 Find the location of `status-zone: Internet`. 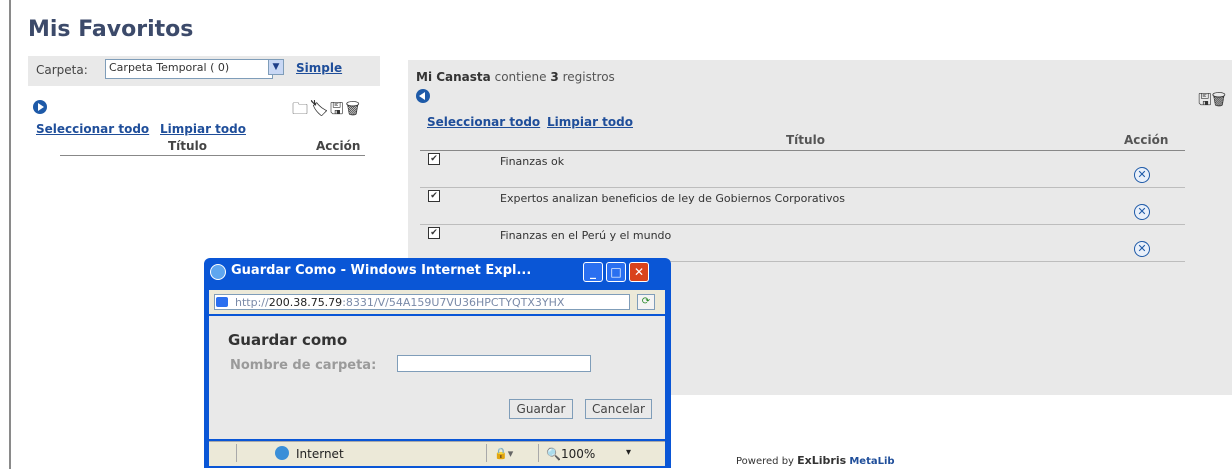

status-zone: Internet is located at coordinates (320, 454).